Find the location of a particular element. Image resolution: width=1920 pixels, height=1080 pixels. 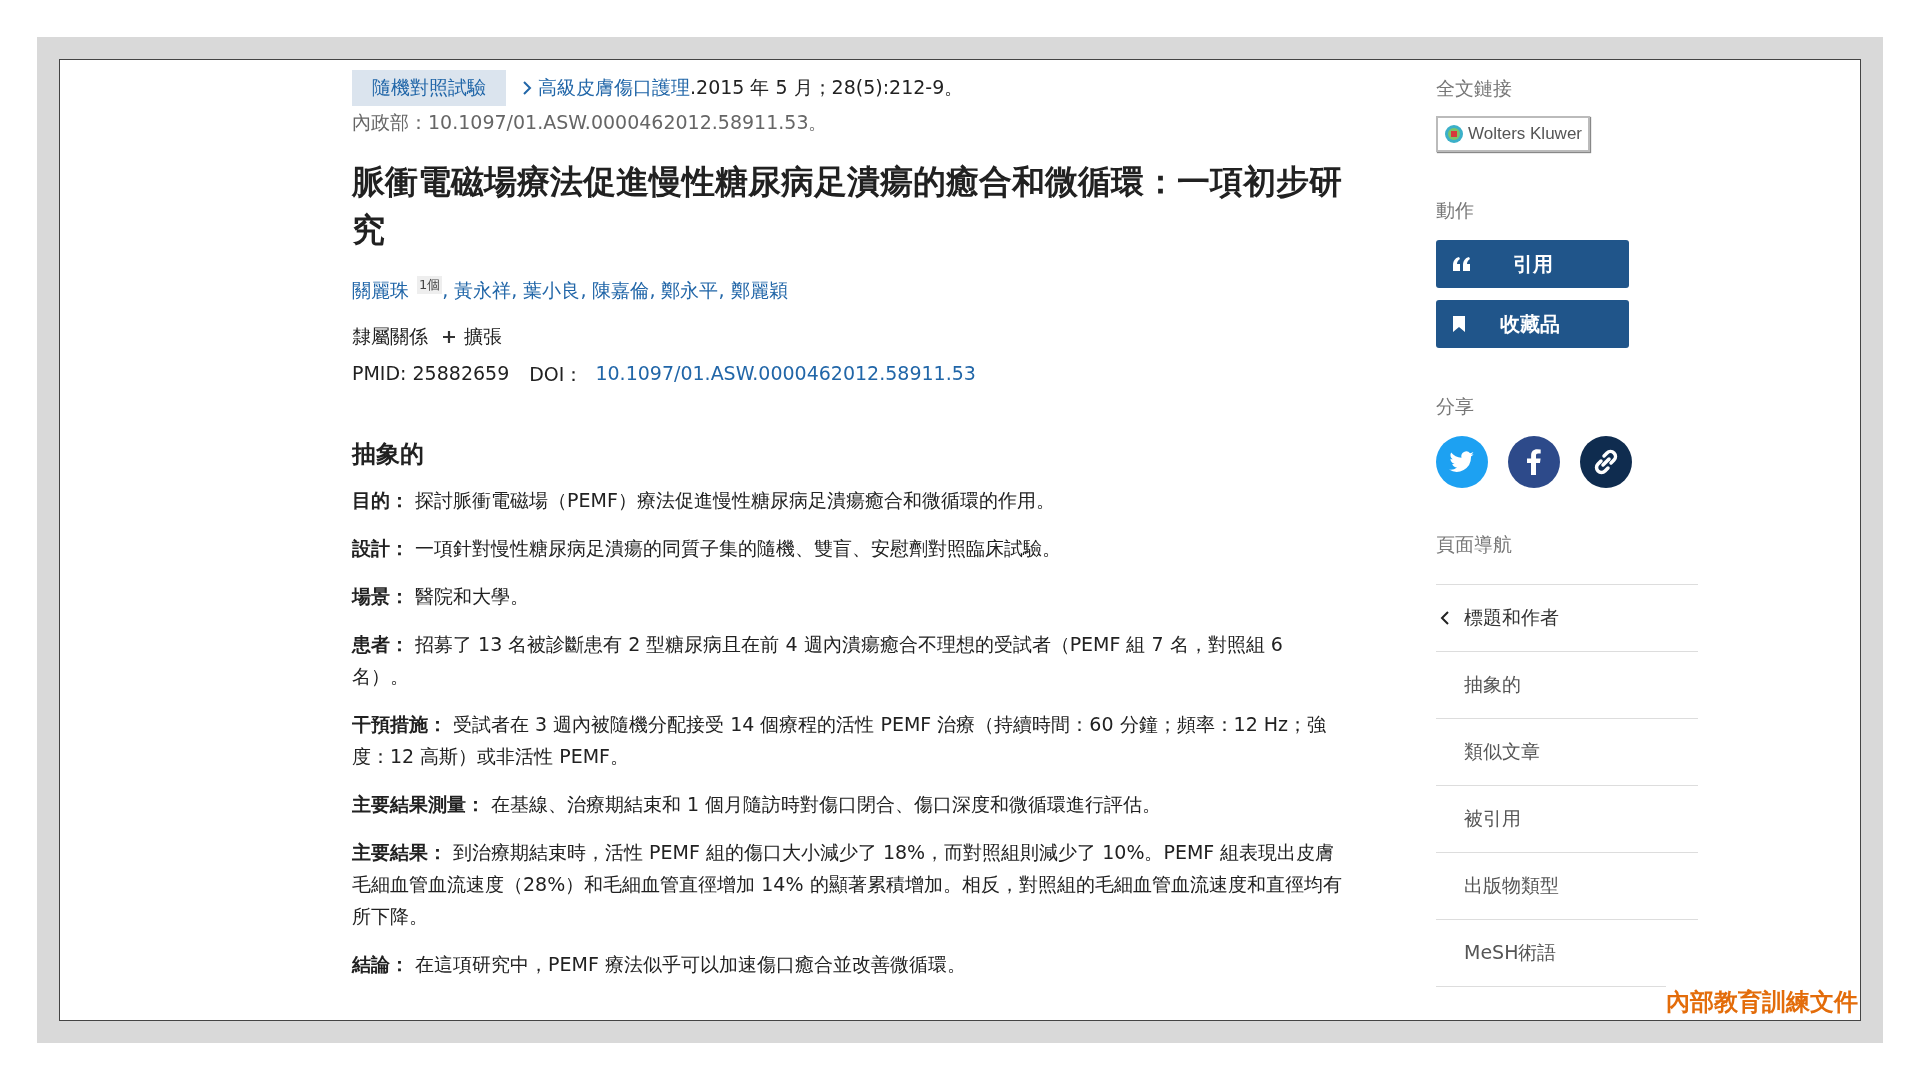

affiliation-mark: 1個 is located at coordinates (430, 285).